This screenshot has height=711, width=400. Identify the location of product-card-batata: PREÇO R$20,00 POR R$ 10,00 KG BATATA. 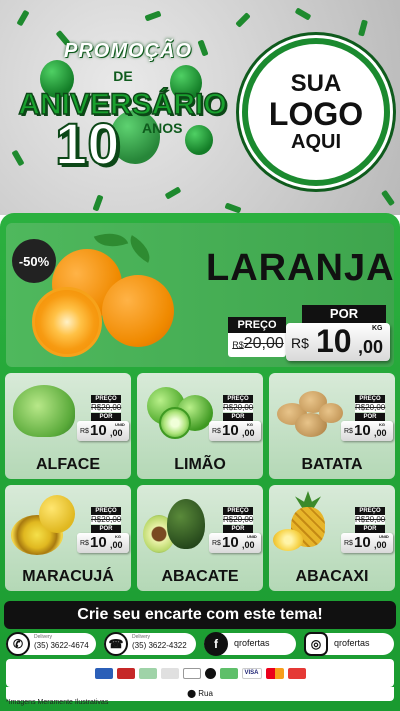
(332, 426).